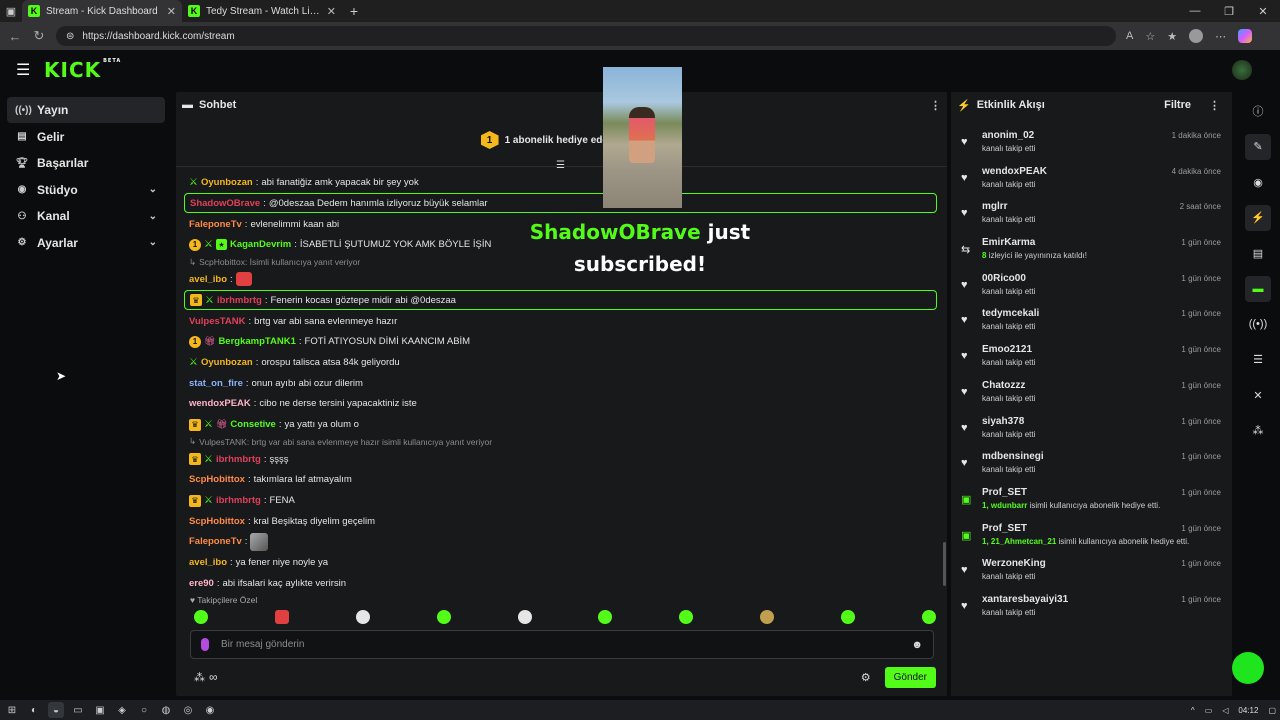 The height and width of the screenshot is (720, 1280). What do you see at coordinates (1258, 288) in the screenshot?
I see `chat-bubble-icon: ▬` at bounding box center [1258, 288].